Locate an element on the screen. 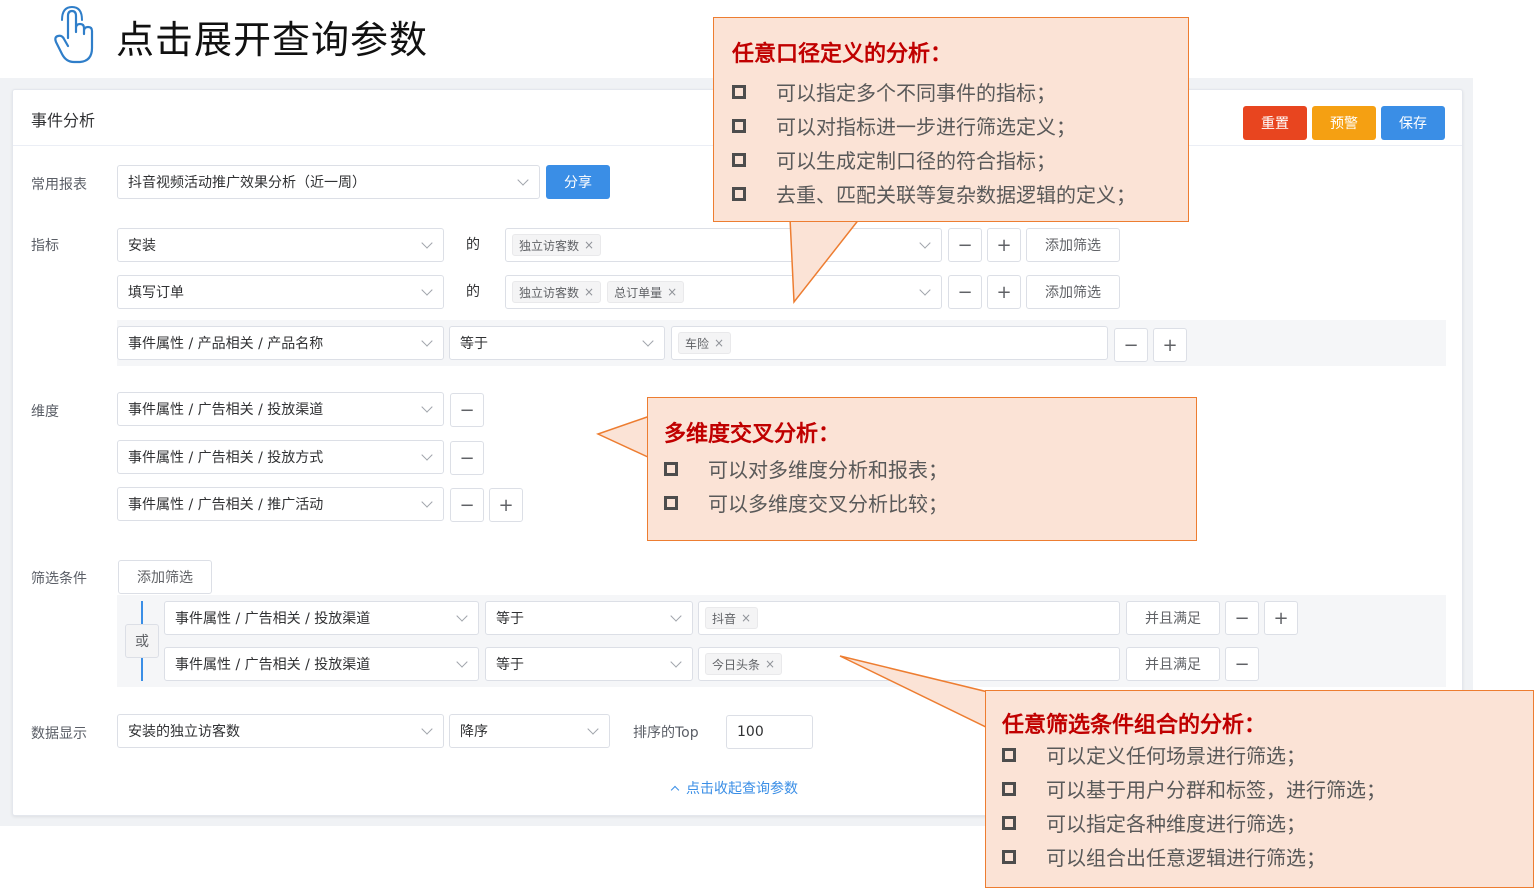 Image resolution: width=1535 pixels, height=889 pixels. callout-item-text: 可以组合出任意逻辑进行筛选； is located at coordinates (1186, 858).